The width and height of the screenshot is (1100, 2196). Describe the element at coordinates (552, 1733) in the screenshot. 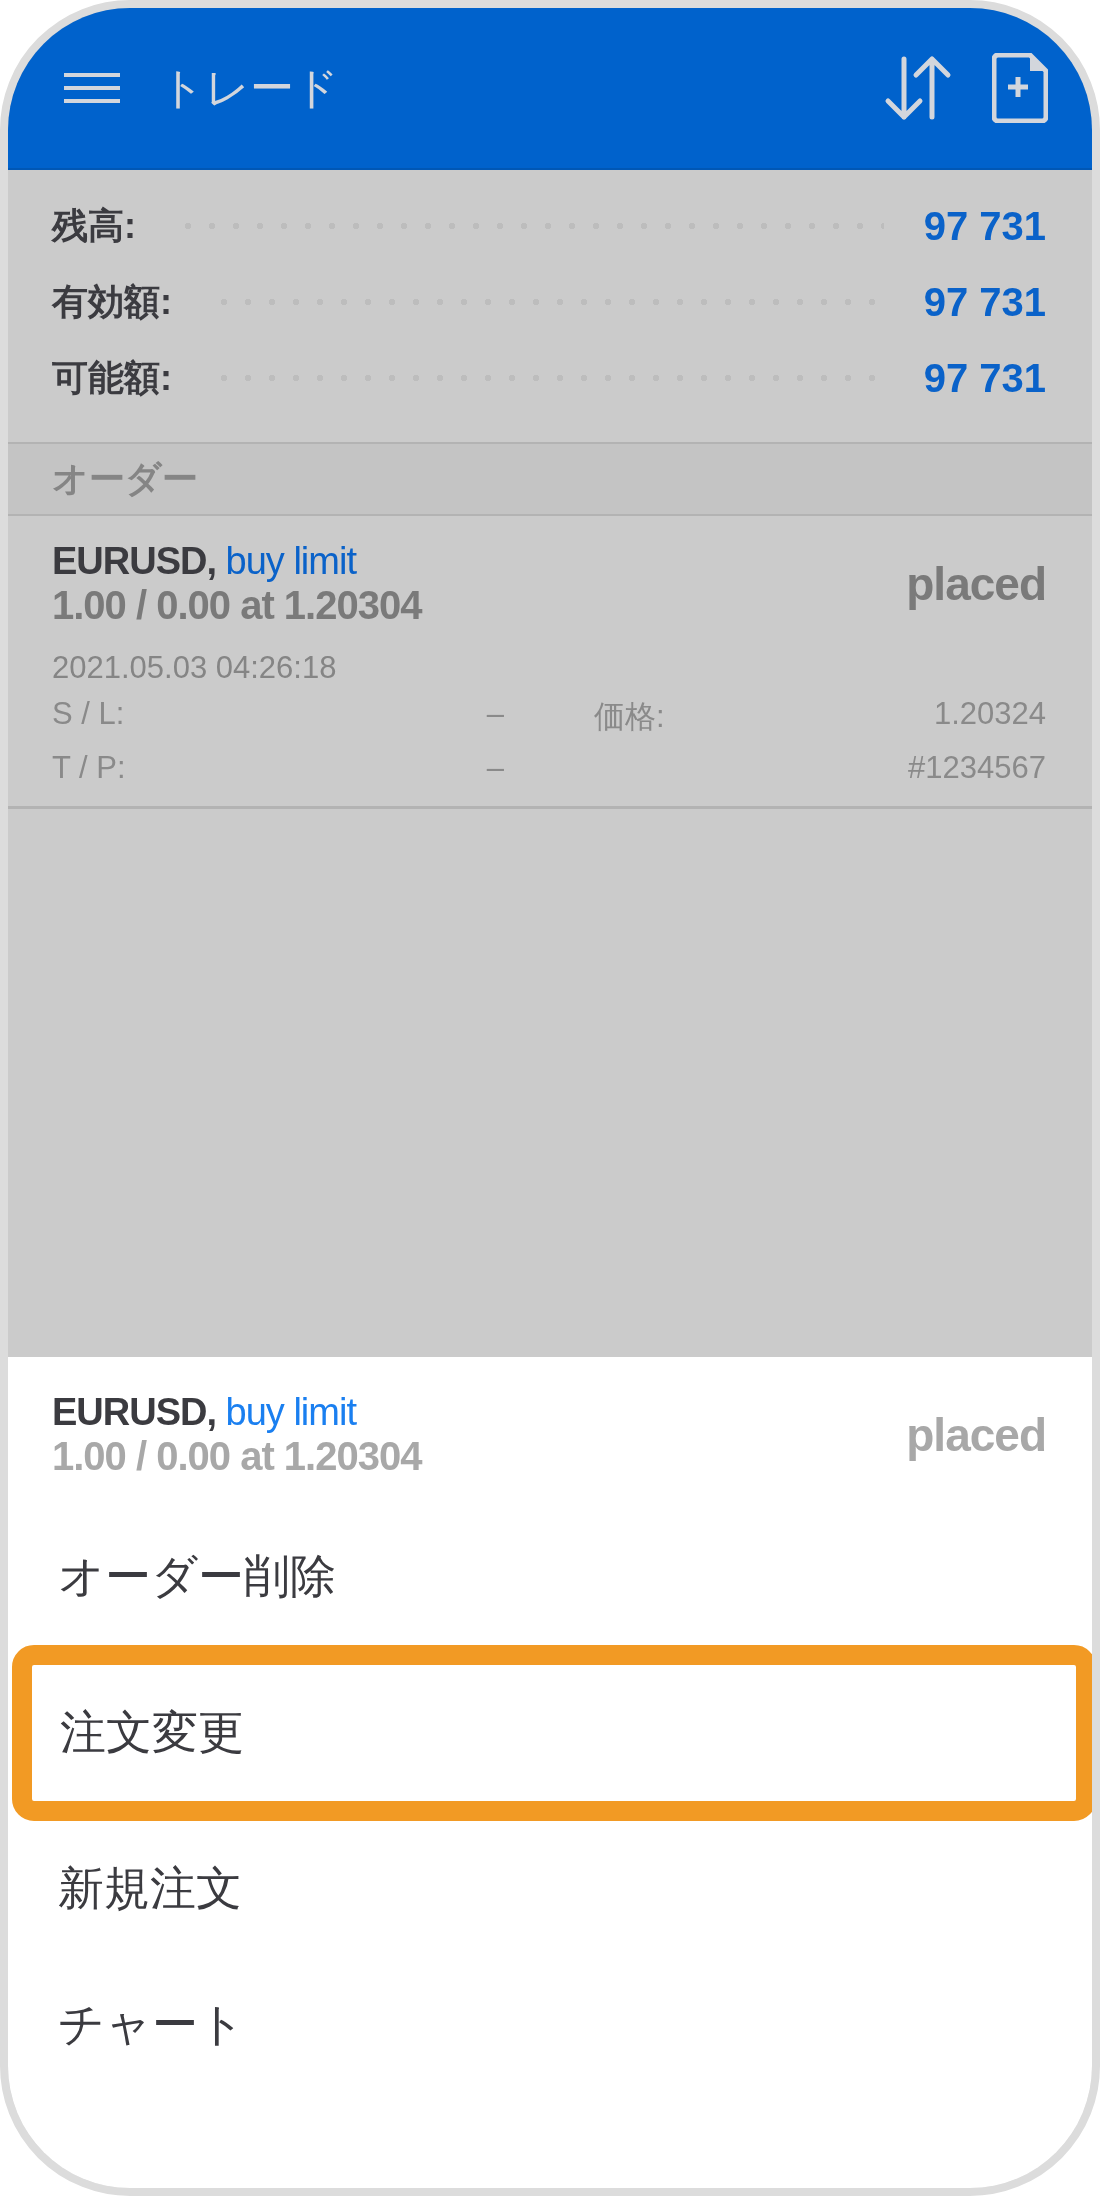

I see `menu-item: 注文変更` at that location.